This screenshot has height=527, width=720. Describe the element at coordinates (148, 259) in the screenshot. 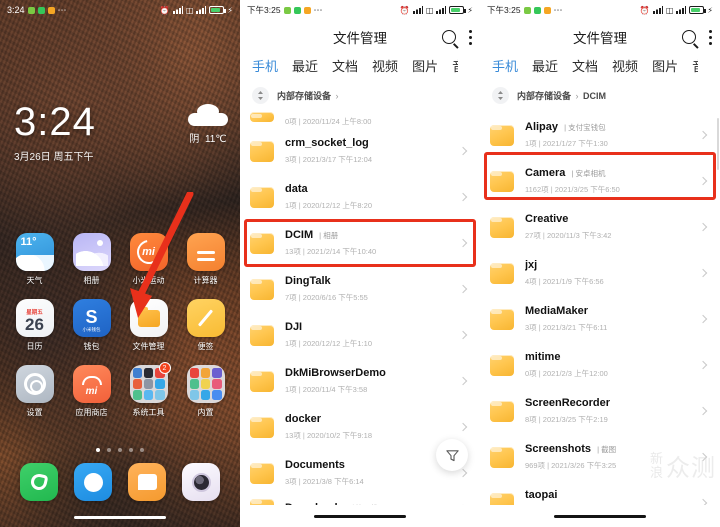

I see `app-mifit: mi 小米运动` at that location.